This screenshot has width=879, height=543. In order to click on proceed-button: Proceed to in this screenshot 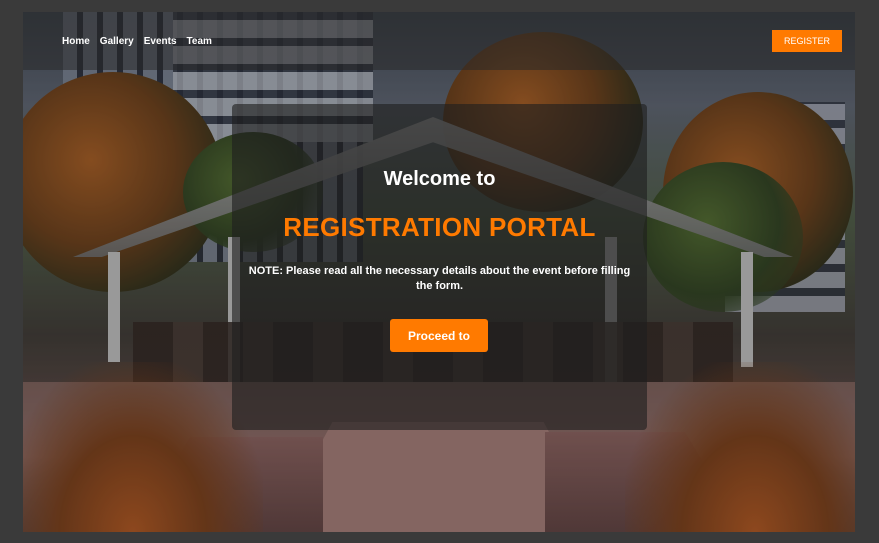, I will do `click(439, 335)`.